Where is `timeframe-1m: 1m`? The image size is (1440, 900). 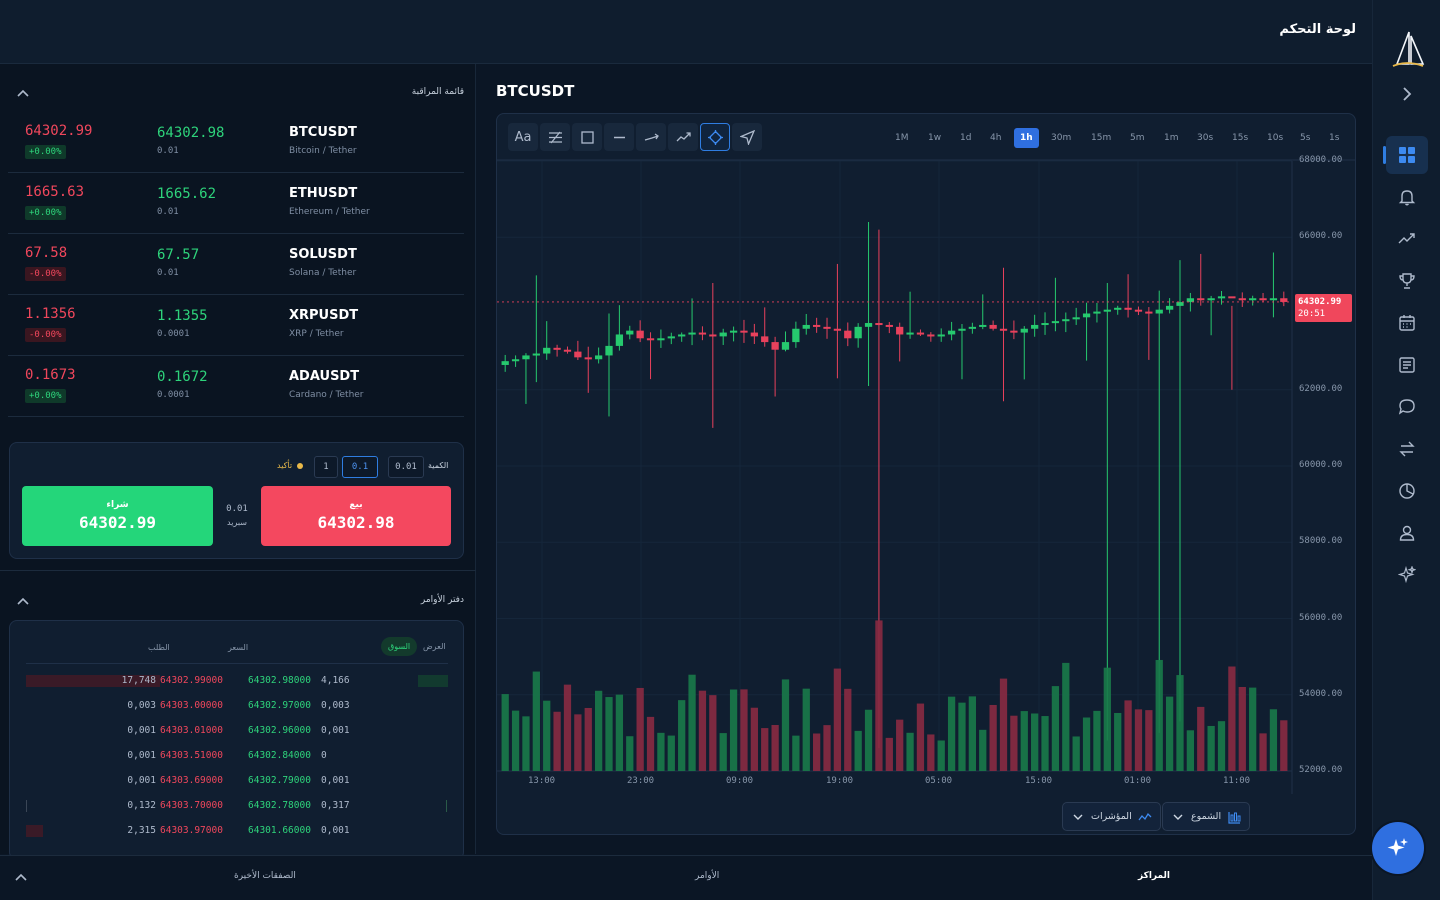 timeframe-1m: 1m is located at coordinates (1171, 138).